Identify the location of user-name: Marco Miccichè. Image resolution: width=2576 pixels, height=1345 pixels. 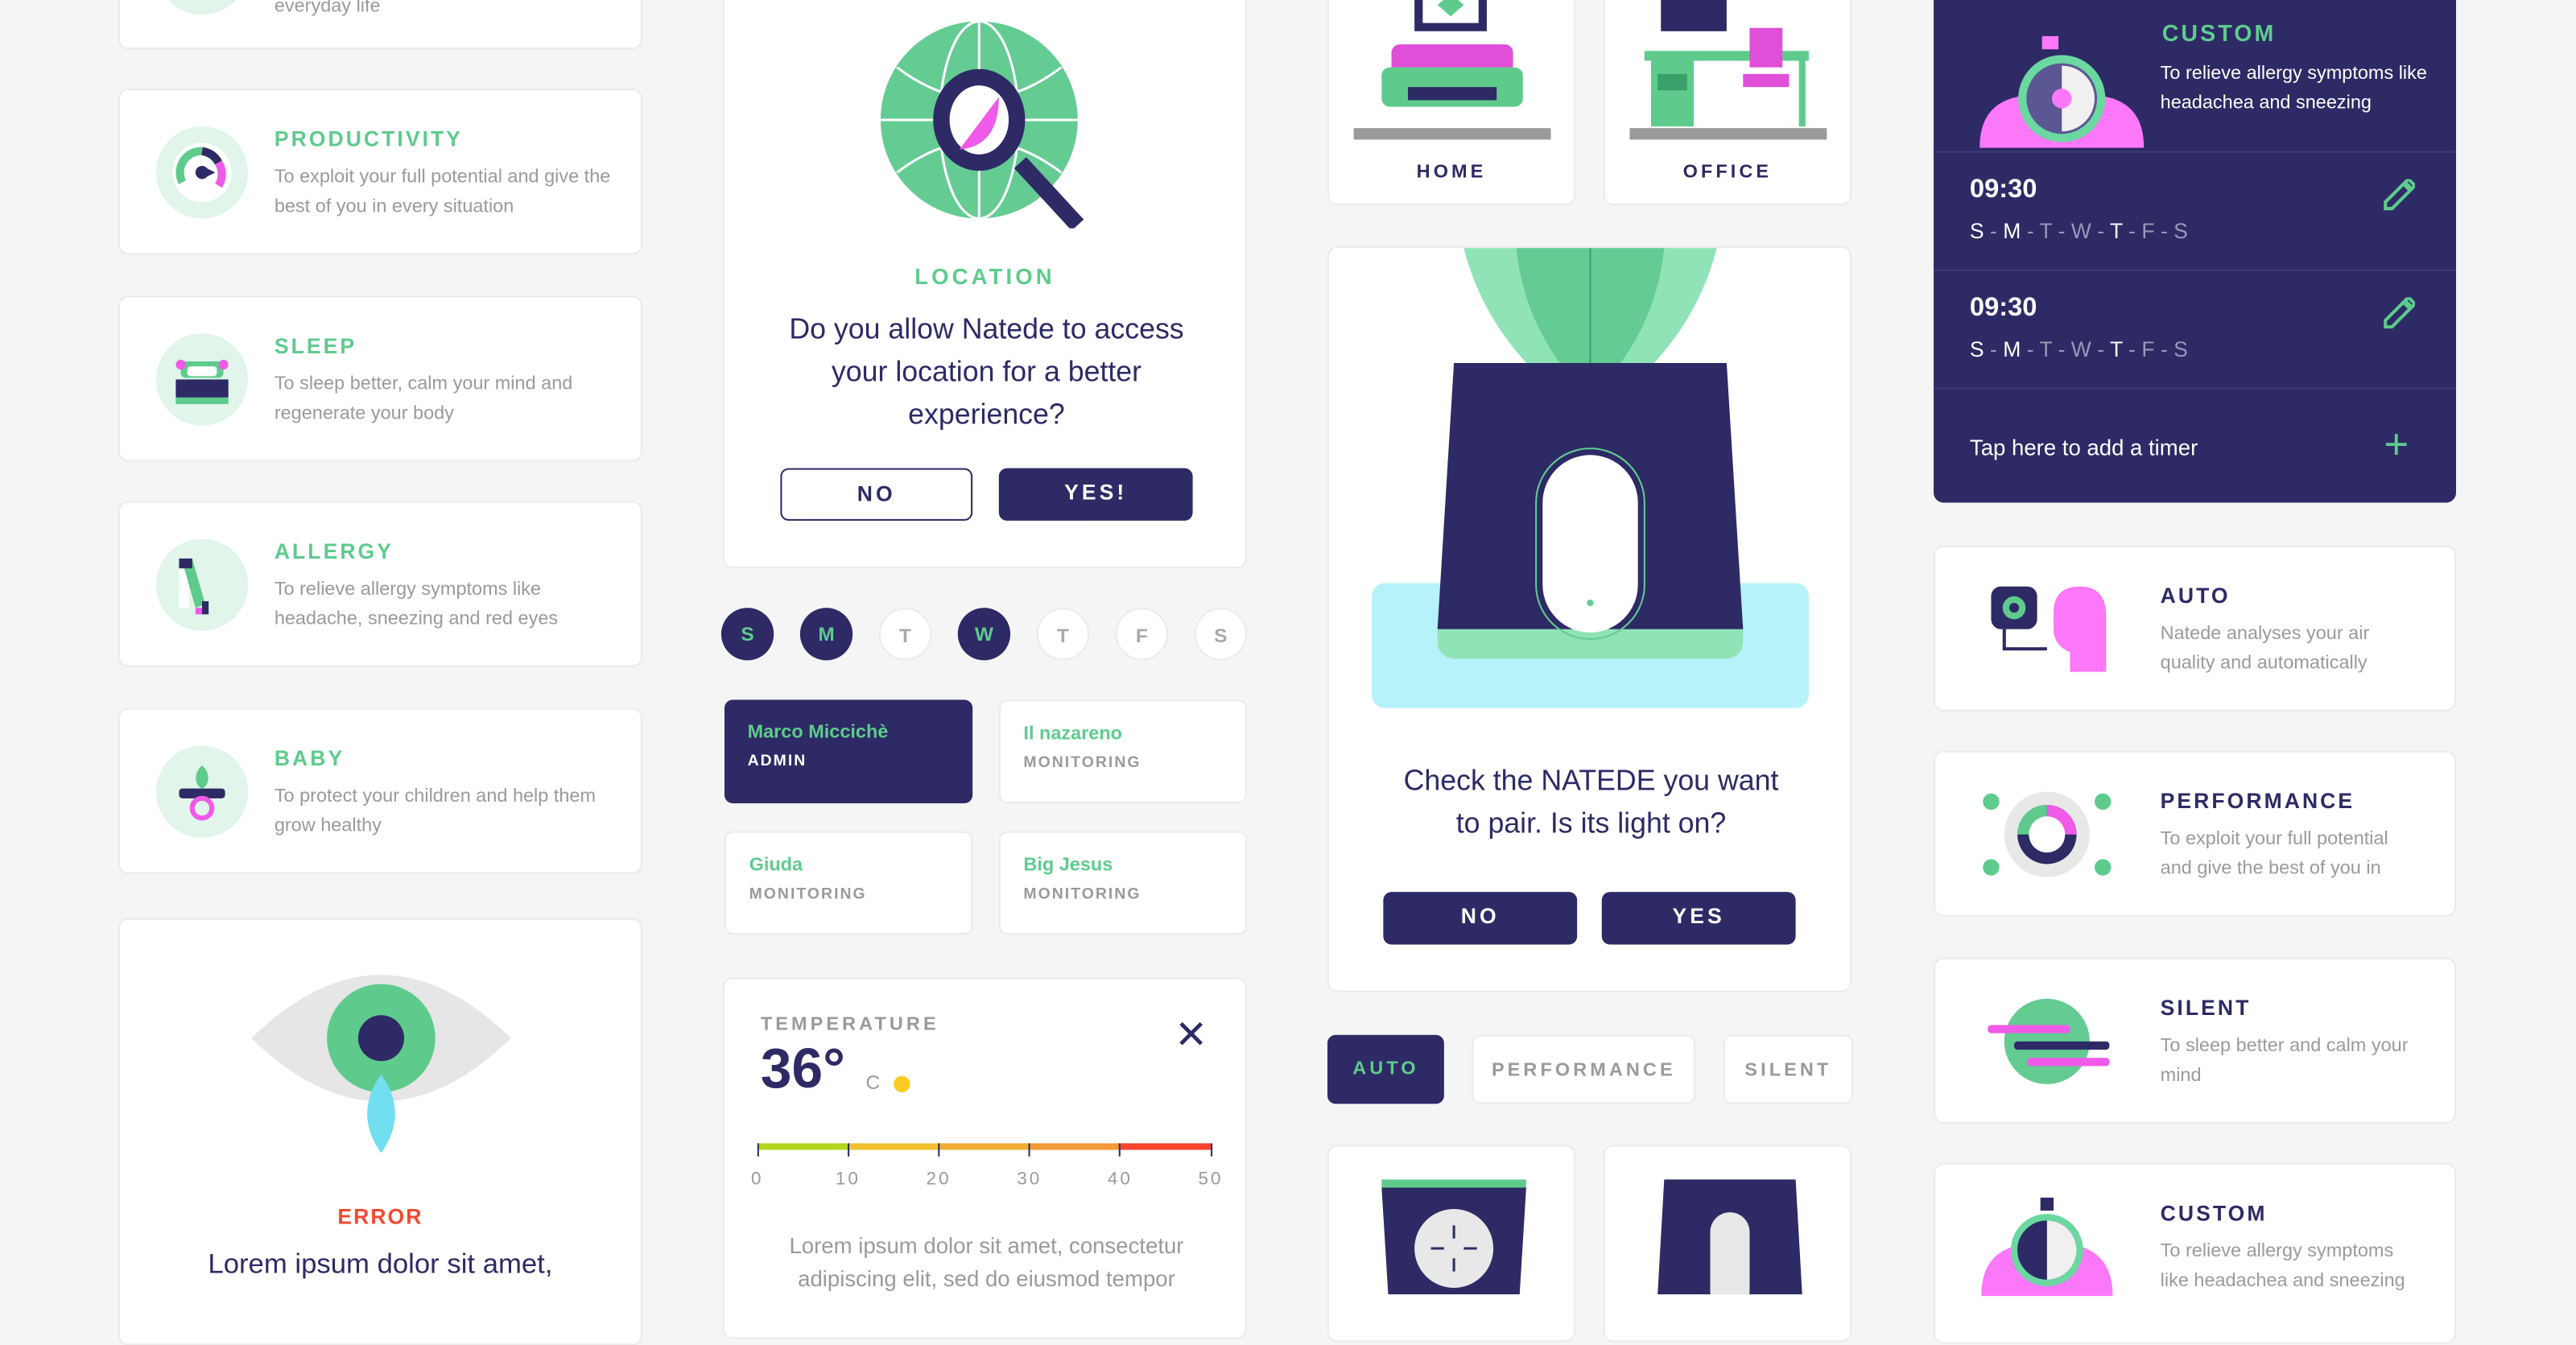
(818, 732).